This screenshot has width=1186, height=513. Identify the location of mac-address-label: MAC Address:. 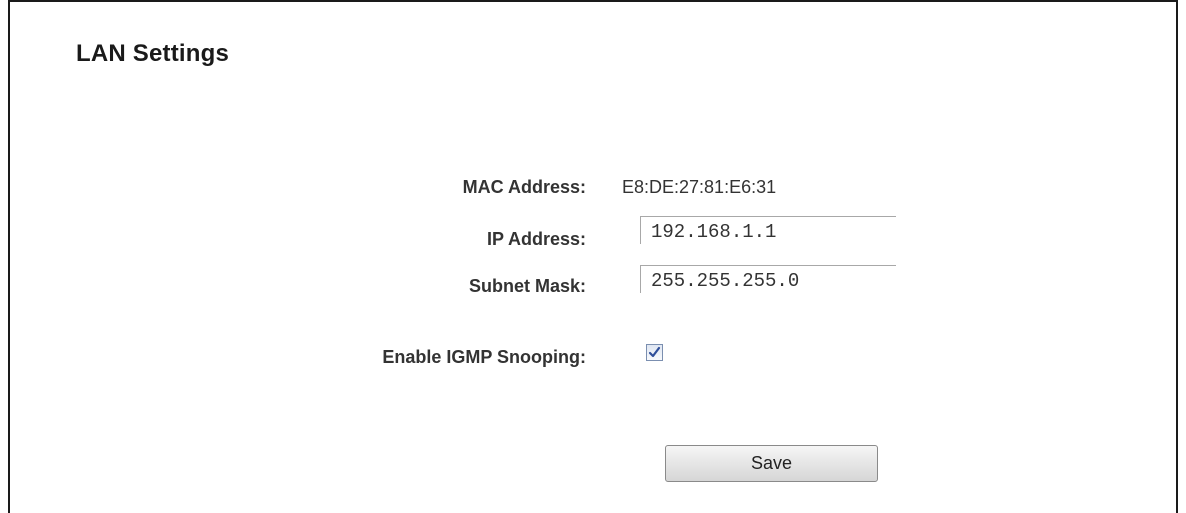
(524, 187).